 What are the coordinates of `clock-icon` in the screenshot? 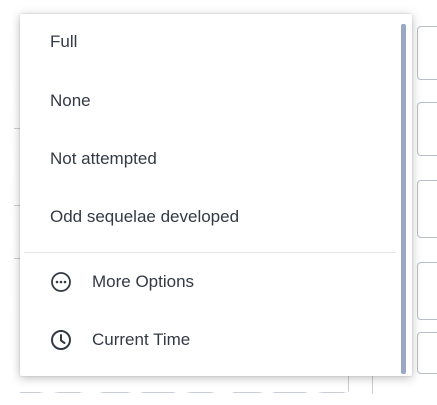 It's located at (61, 340).